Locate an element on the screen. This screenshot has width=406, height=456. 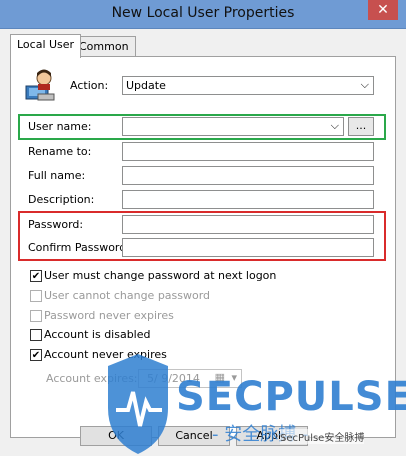
confirm-password-input is located at coordinates (248, 247).